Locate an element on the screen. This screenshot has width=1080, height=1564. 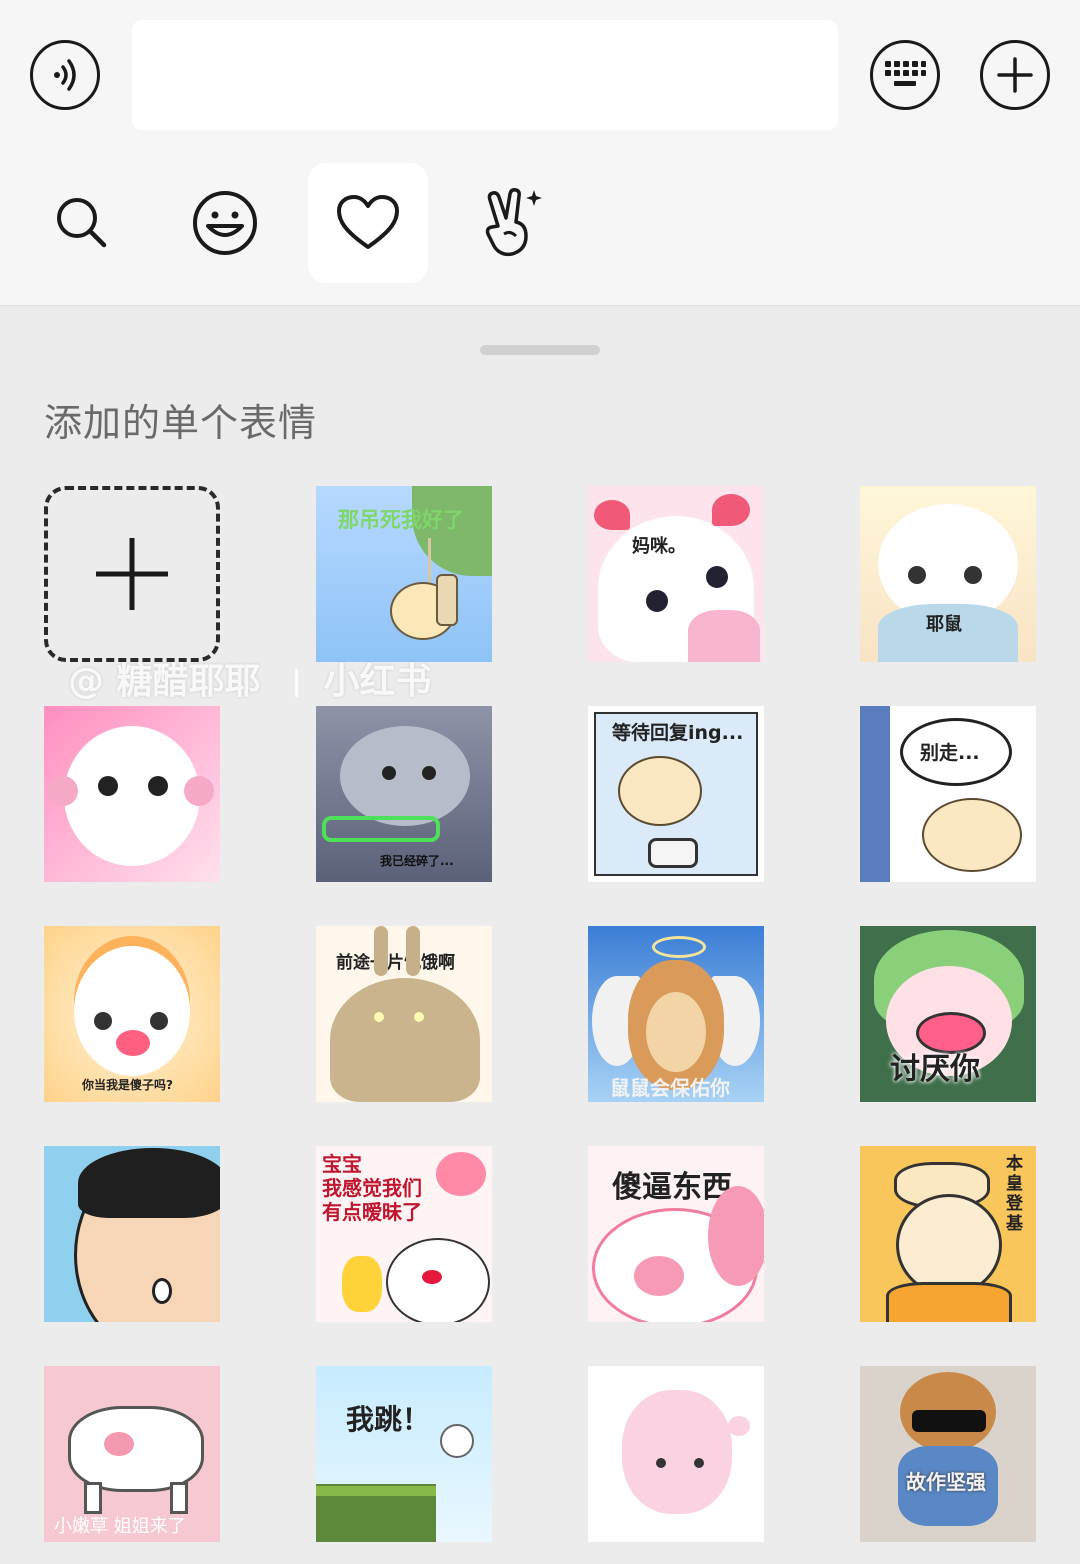
sticker-item: 那吊死我好了 is located at coordinates (404, 574).